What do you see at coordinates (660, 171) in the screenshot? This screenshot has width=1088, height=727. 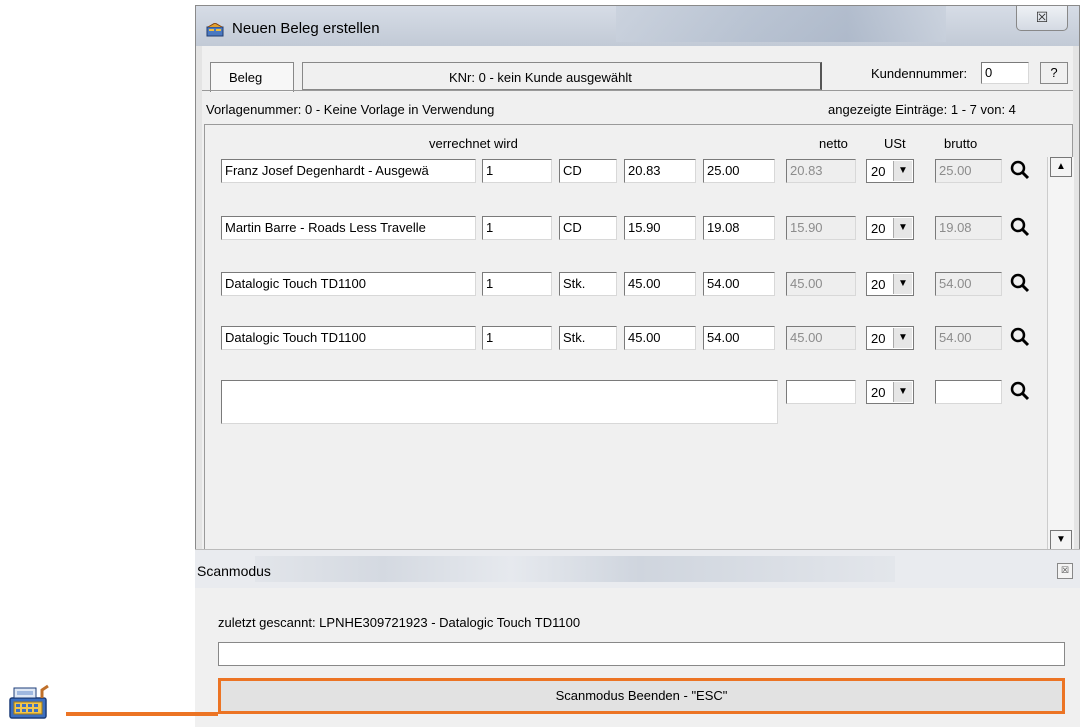 I see `item-price-net-field: 20.83` at bounding box center [660, 171].